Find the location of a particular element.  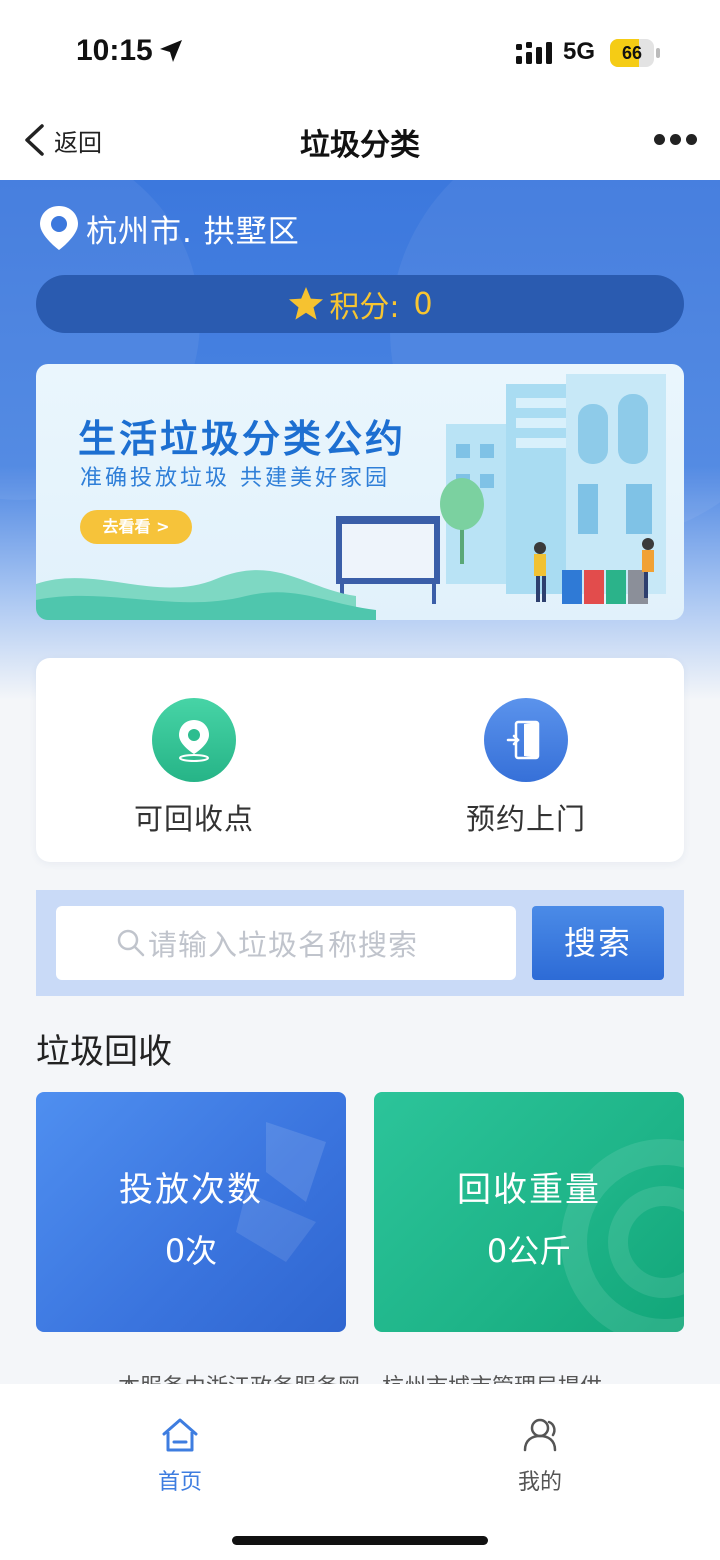

services-card: 可回收点 预约上门 is located at coordinates (360, 760).